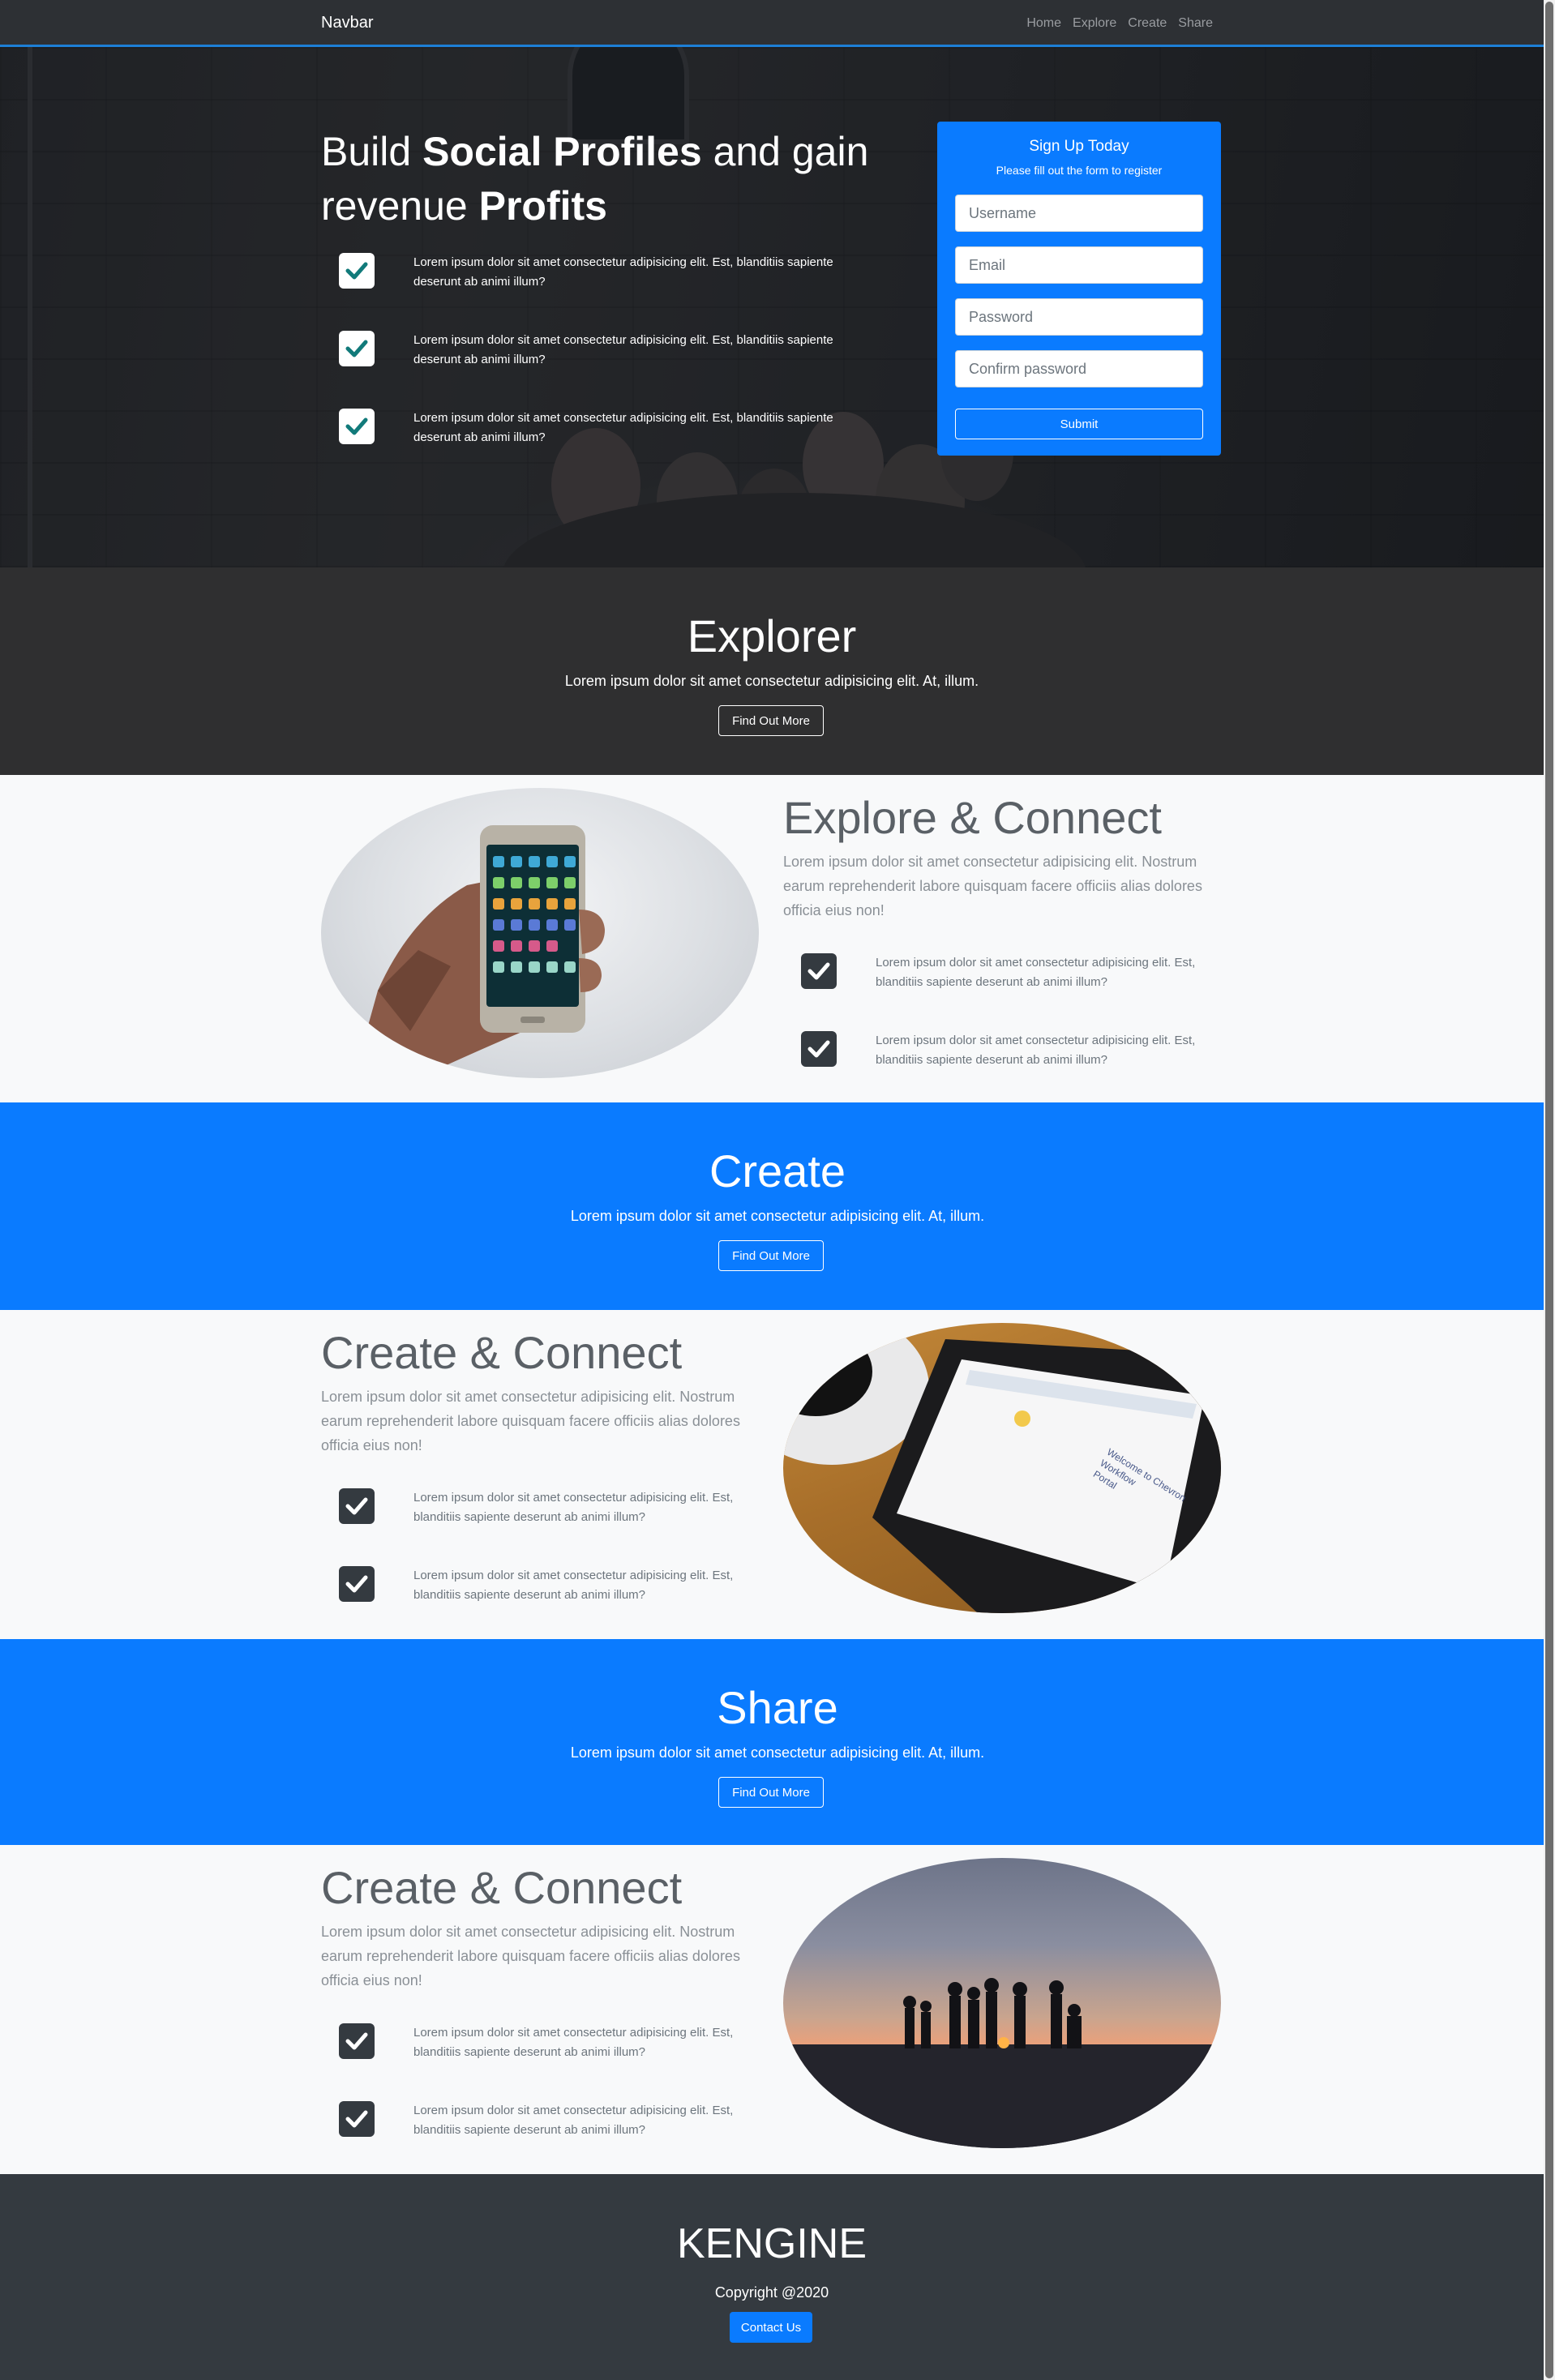  I want to click on submit-button: Submit, so click(1079, 424).